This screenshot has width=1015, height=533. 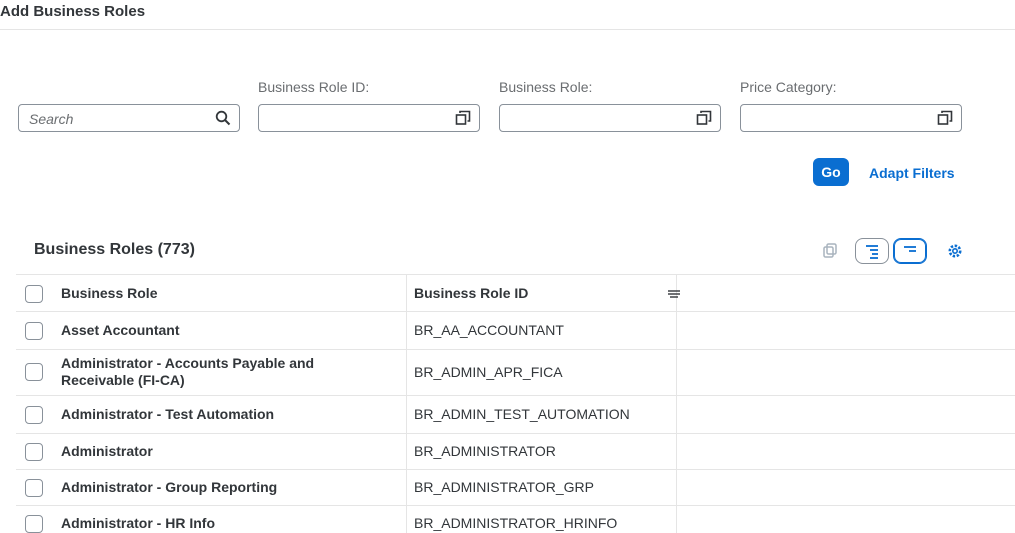 I want to click on business-role-id-cell: BR_ADMINISTRATOR_GRP, so click(x=504, y=487).